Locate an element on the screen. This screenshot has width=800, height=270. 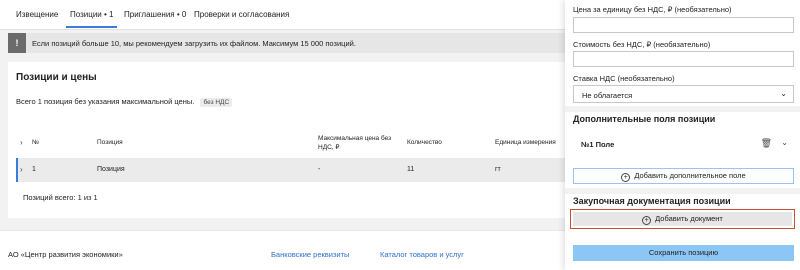
tab-invitations: Приглашения • 0 is located at coordinates (155, 14).